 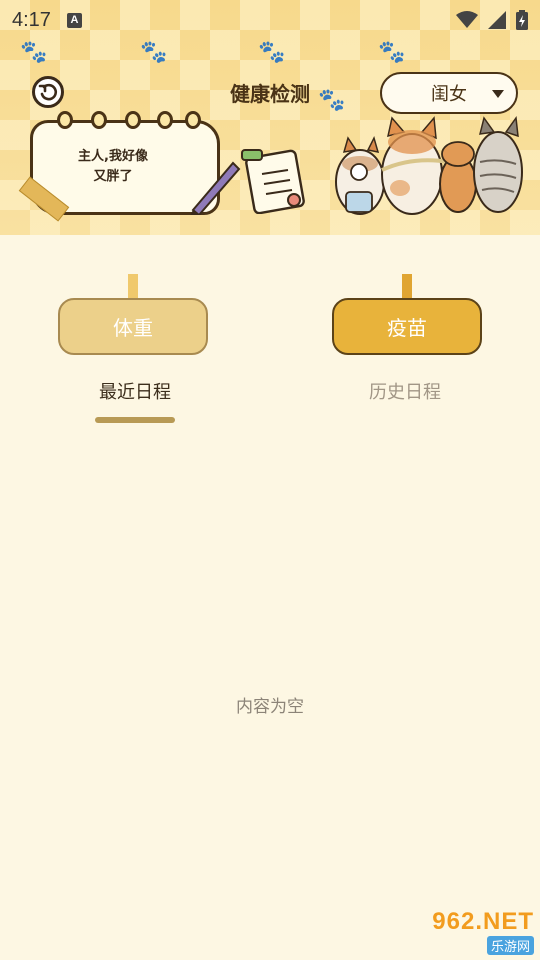 I want to click on watermark-top: 962.NET, so click(x=483, y=921).